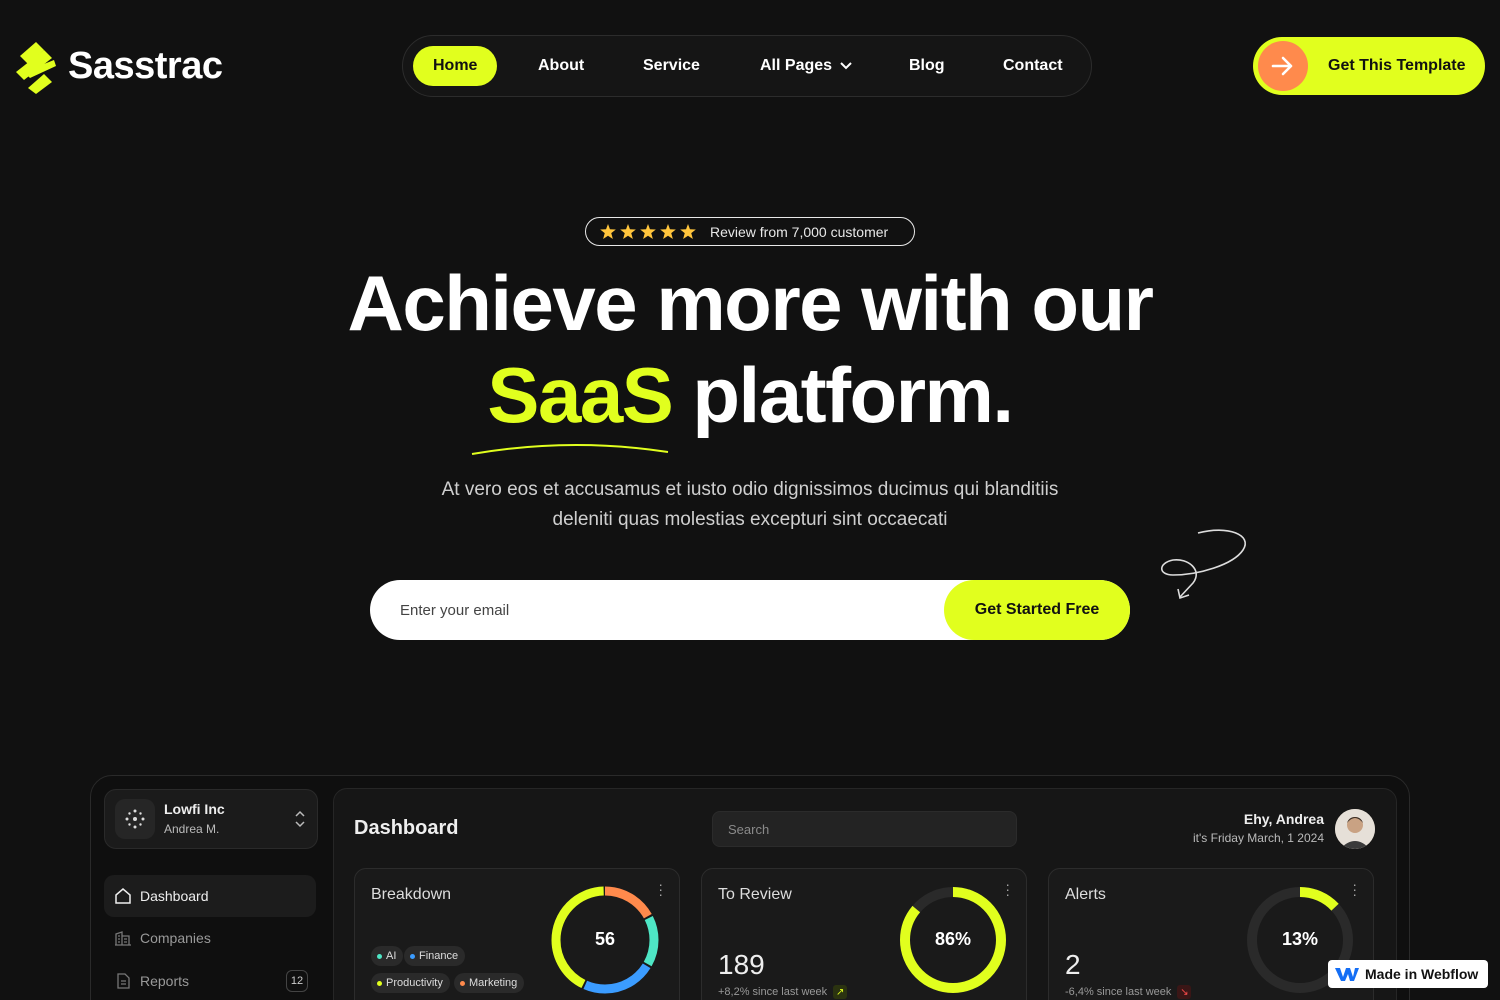 The width and height of the screenshot is (1500, 1000). Describe the element at coordinates (796, 65) in the screenshot. I see `nav-all-pages-label: All Pages` at that location.